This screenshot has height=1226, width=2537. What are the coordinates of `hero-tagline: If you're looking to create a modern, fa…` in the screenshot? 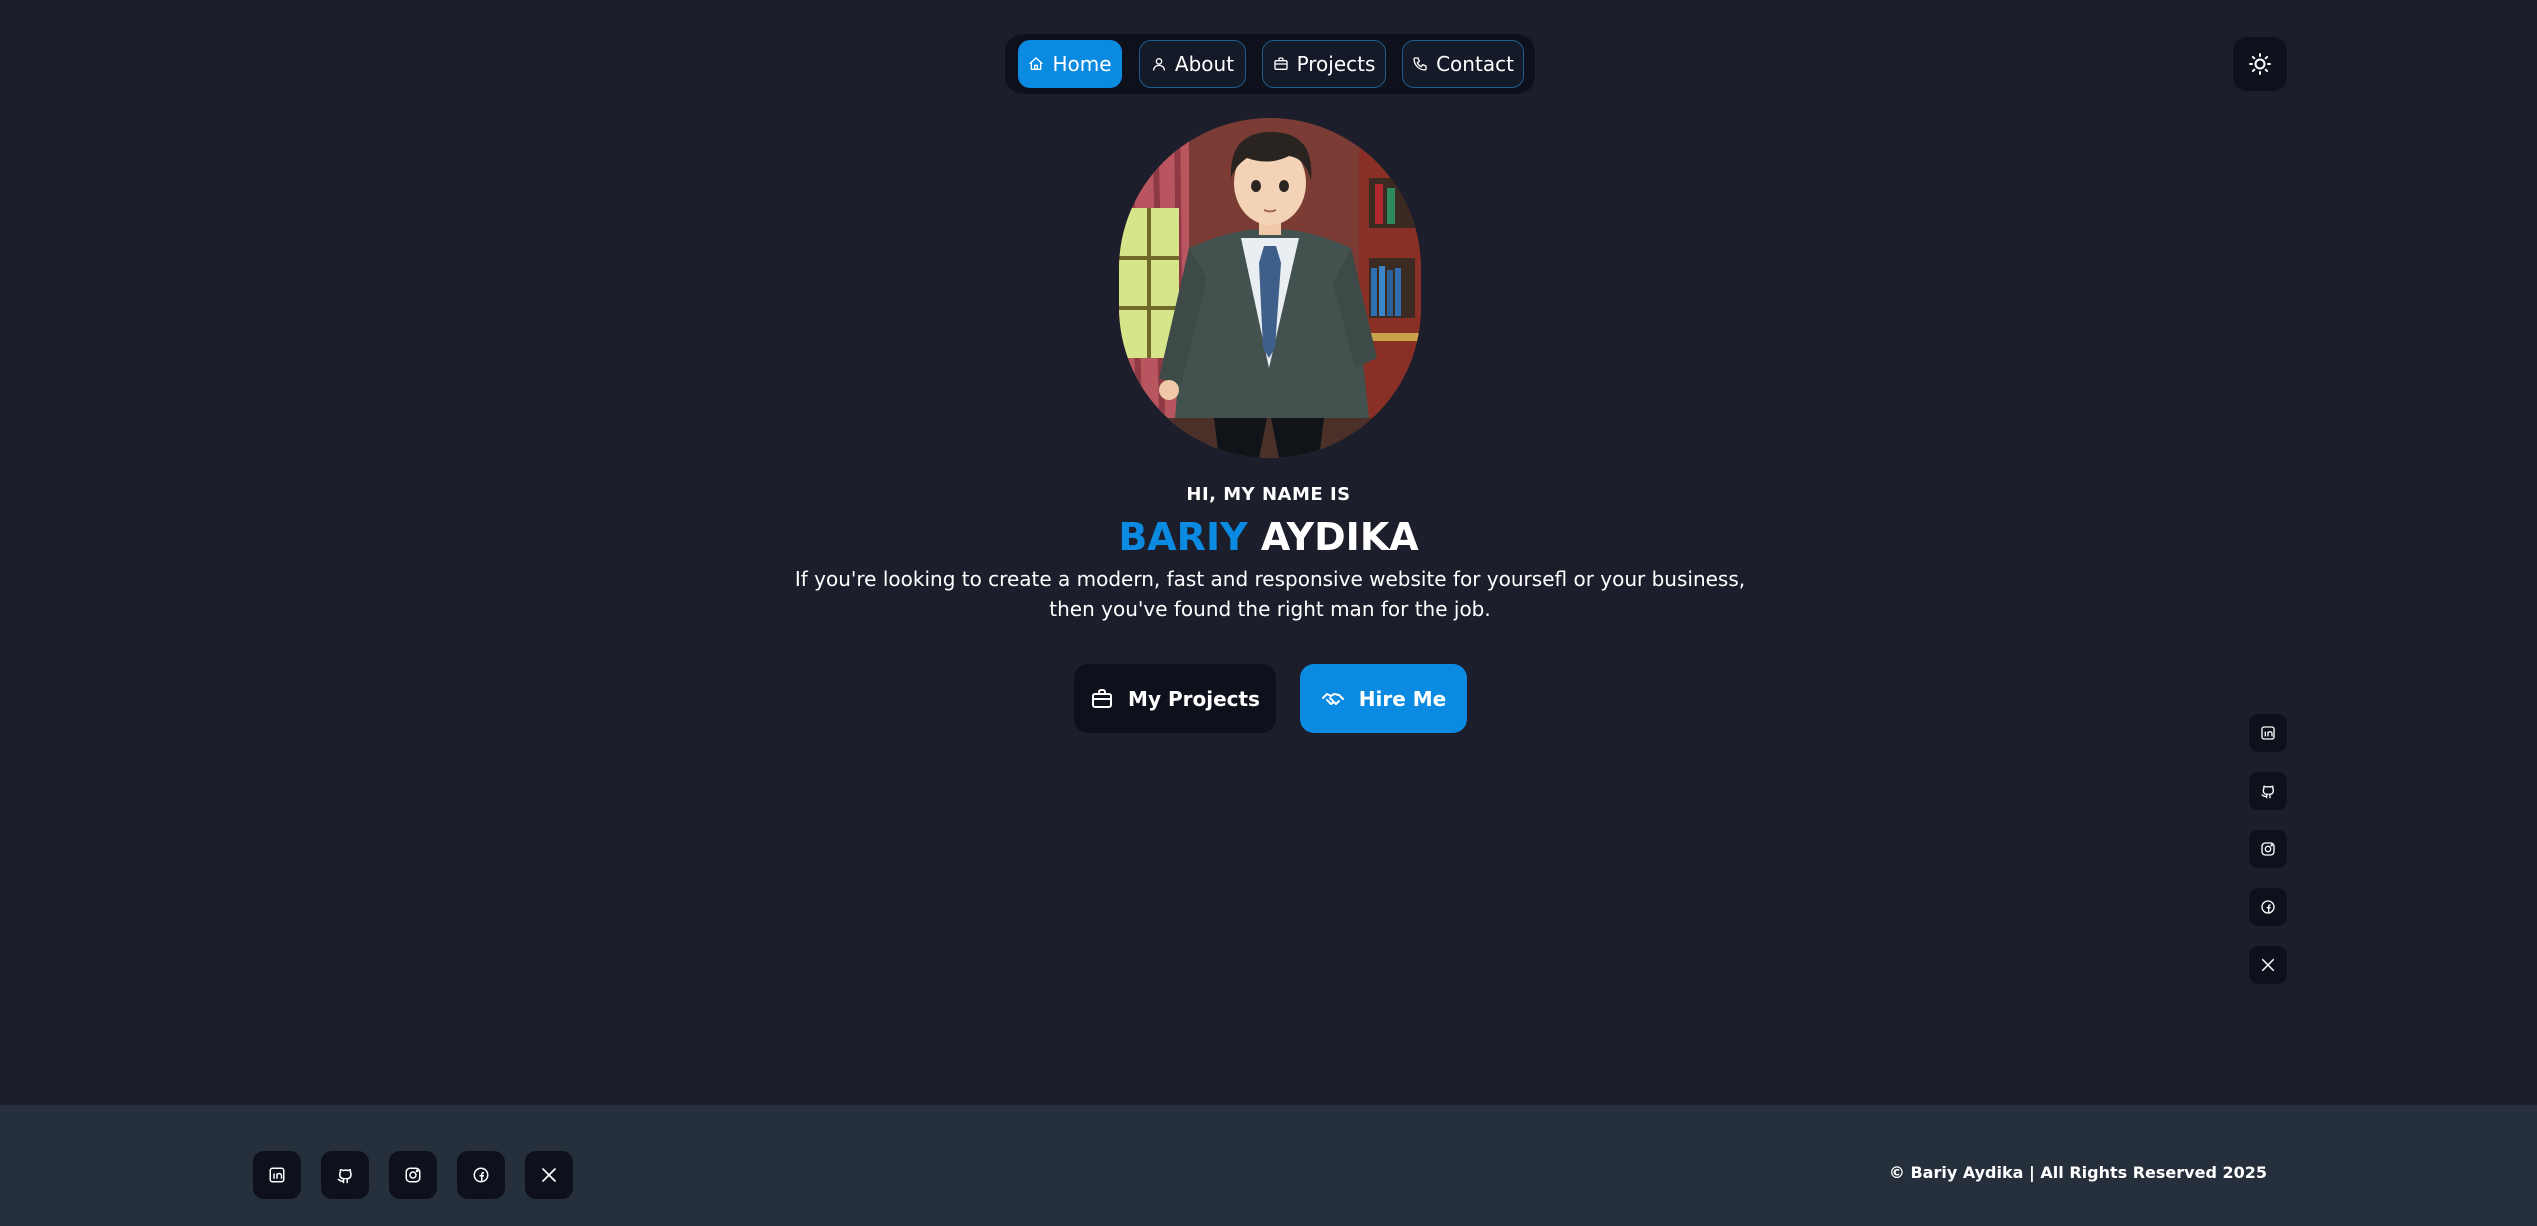 It's located at (1270, 594).